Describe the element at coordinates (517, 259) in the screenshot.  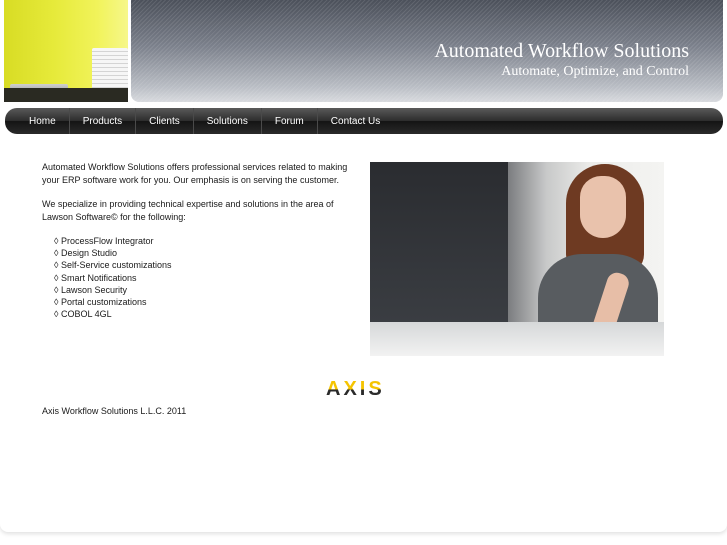
I see `woman-with-laptop-photo` at that location.